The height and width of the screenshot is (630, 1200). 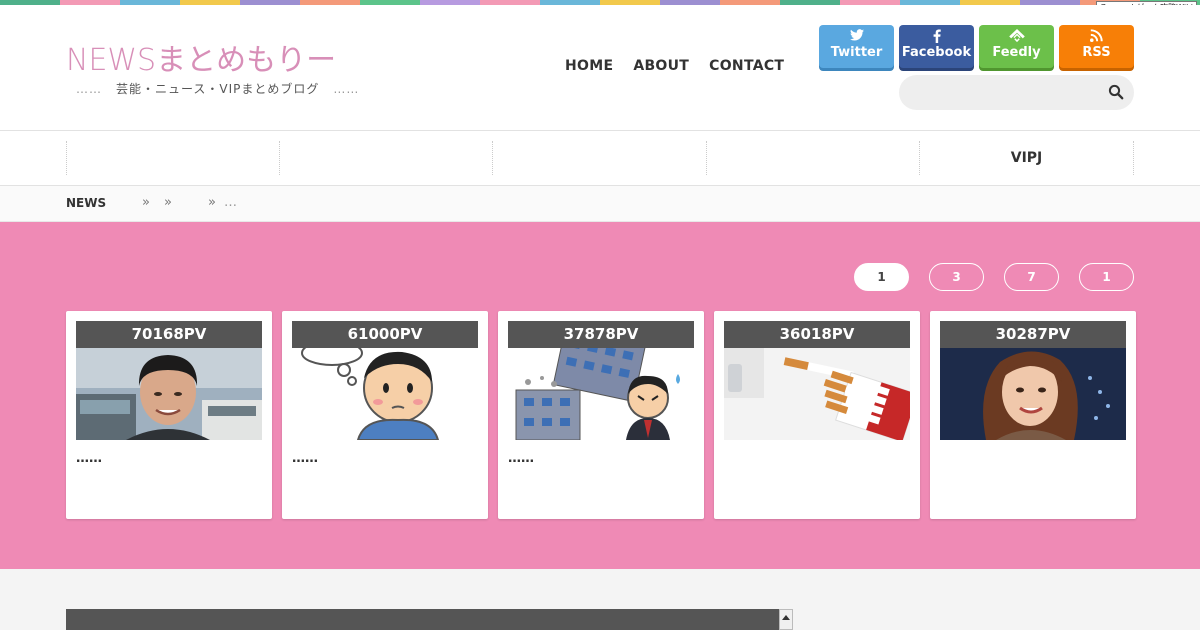 I want to click on tagline-text: 芸能・ニュース・VIPまとめブログ, so click(x=218, y=89).